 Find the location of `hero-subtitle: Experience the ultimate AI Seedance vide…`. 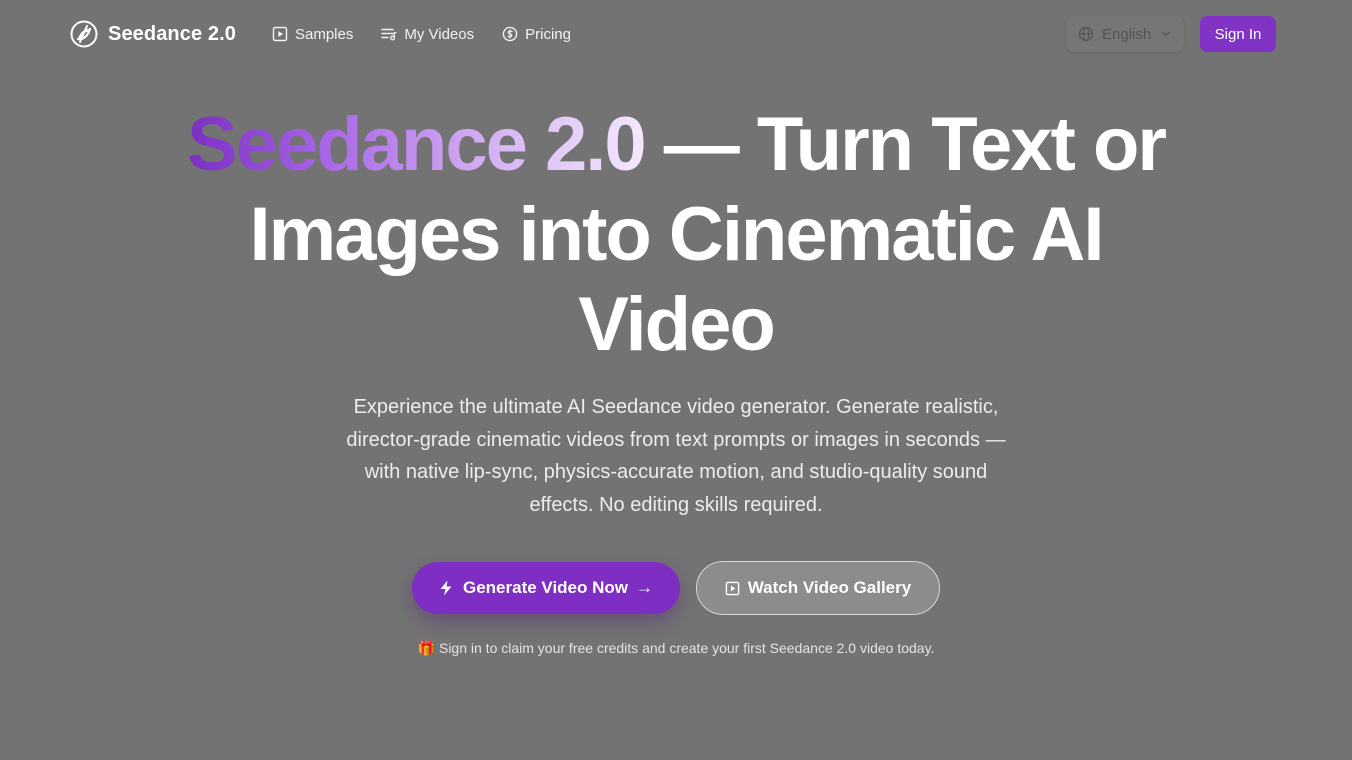

hero-subtitle: Experience the ultimate AI Seedance vide… is located at coordinates (676, 456).